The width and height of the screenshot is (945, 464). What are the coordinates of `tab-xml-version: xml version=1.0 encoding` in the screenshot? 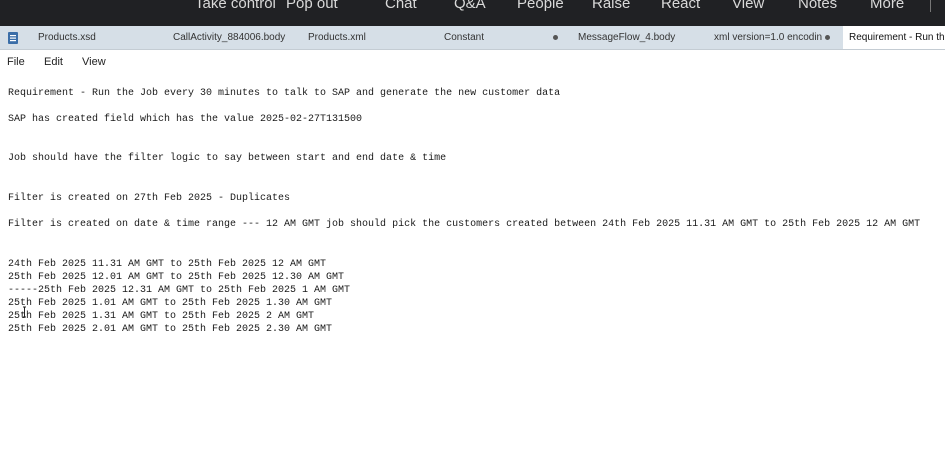 It's located at (768, 37).